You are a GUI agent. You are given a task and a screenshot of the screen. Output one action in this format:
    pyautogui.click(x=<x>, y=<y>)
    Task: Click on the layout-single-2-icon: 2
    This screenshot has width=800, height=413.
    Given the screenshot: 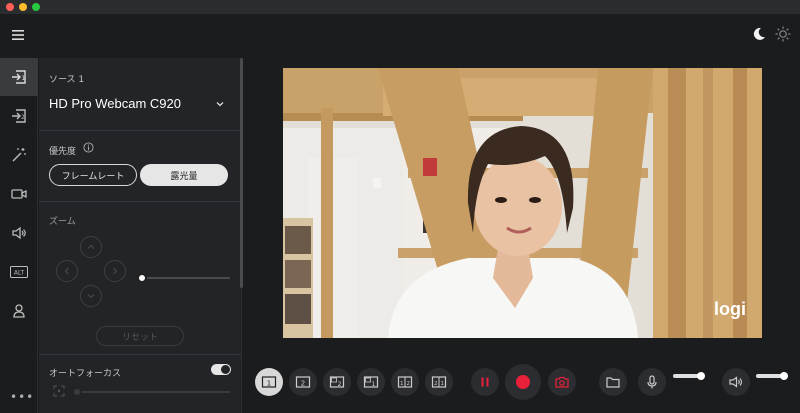 What is the action you would take?
    pyautogui.click(x=303, y=382)
    